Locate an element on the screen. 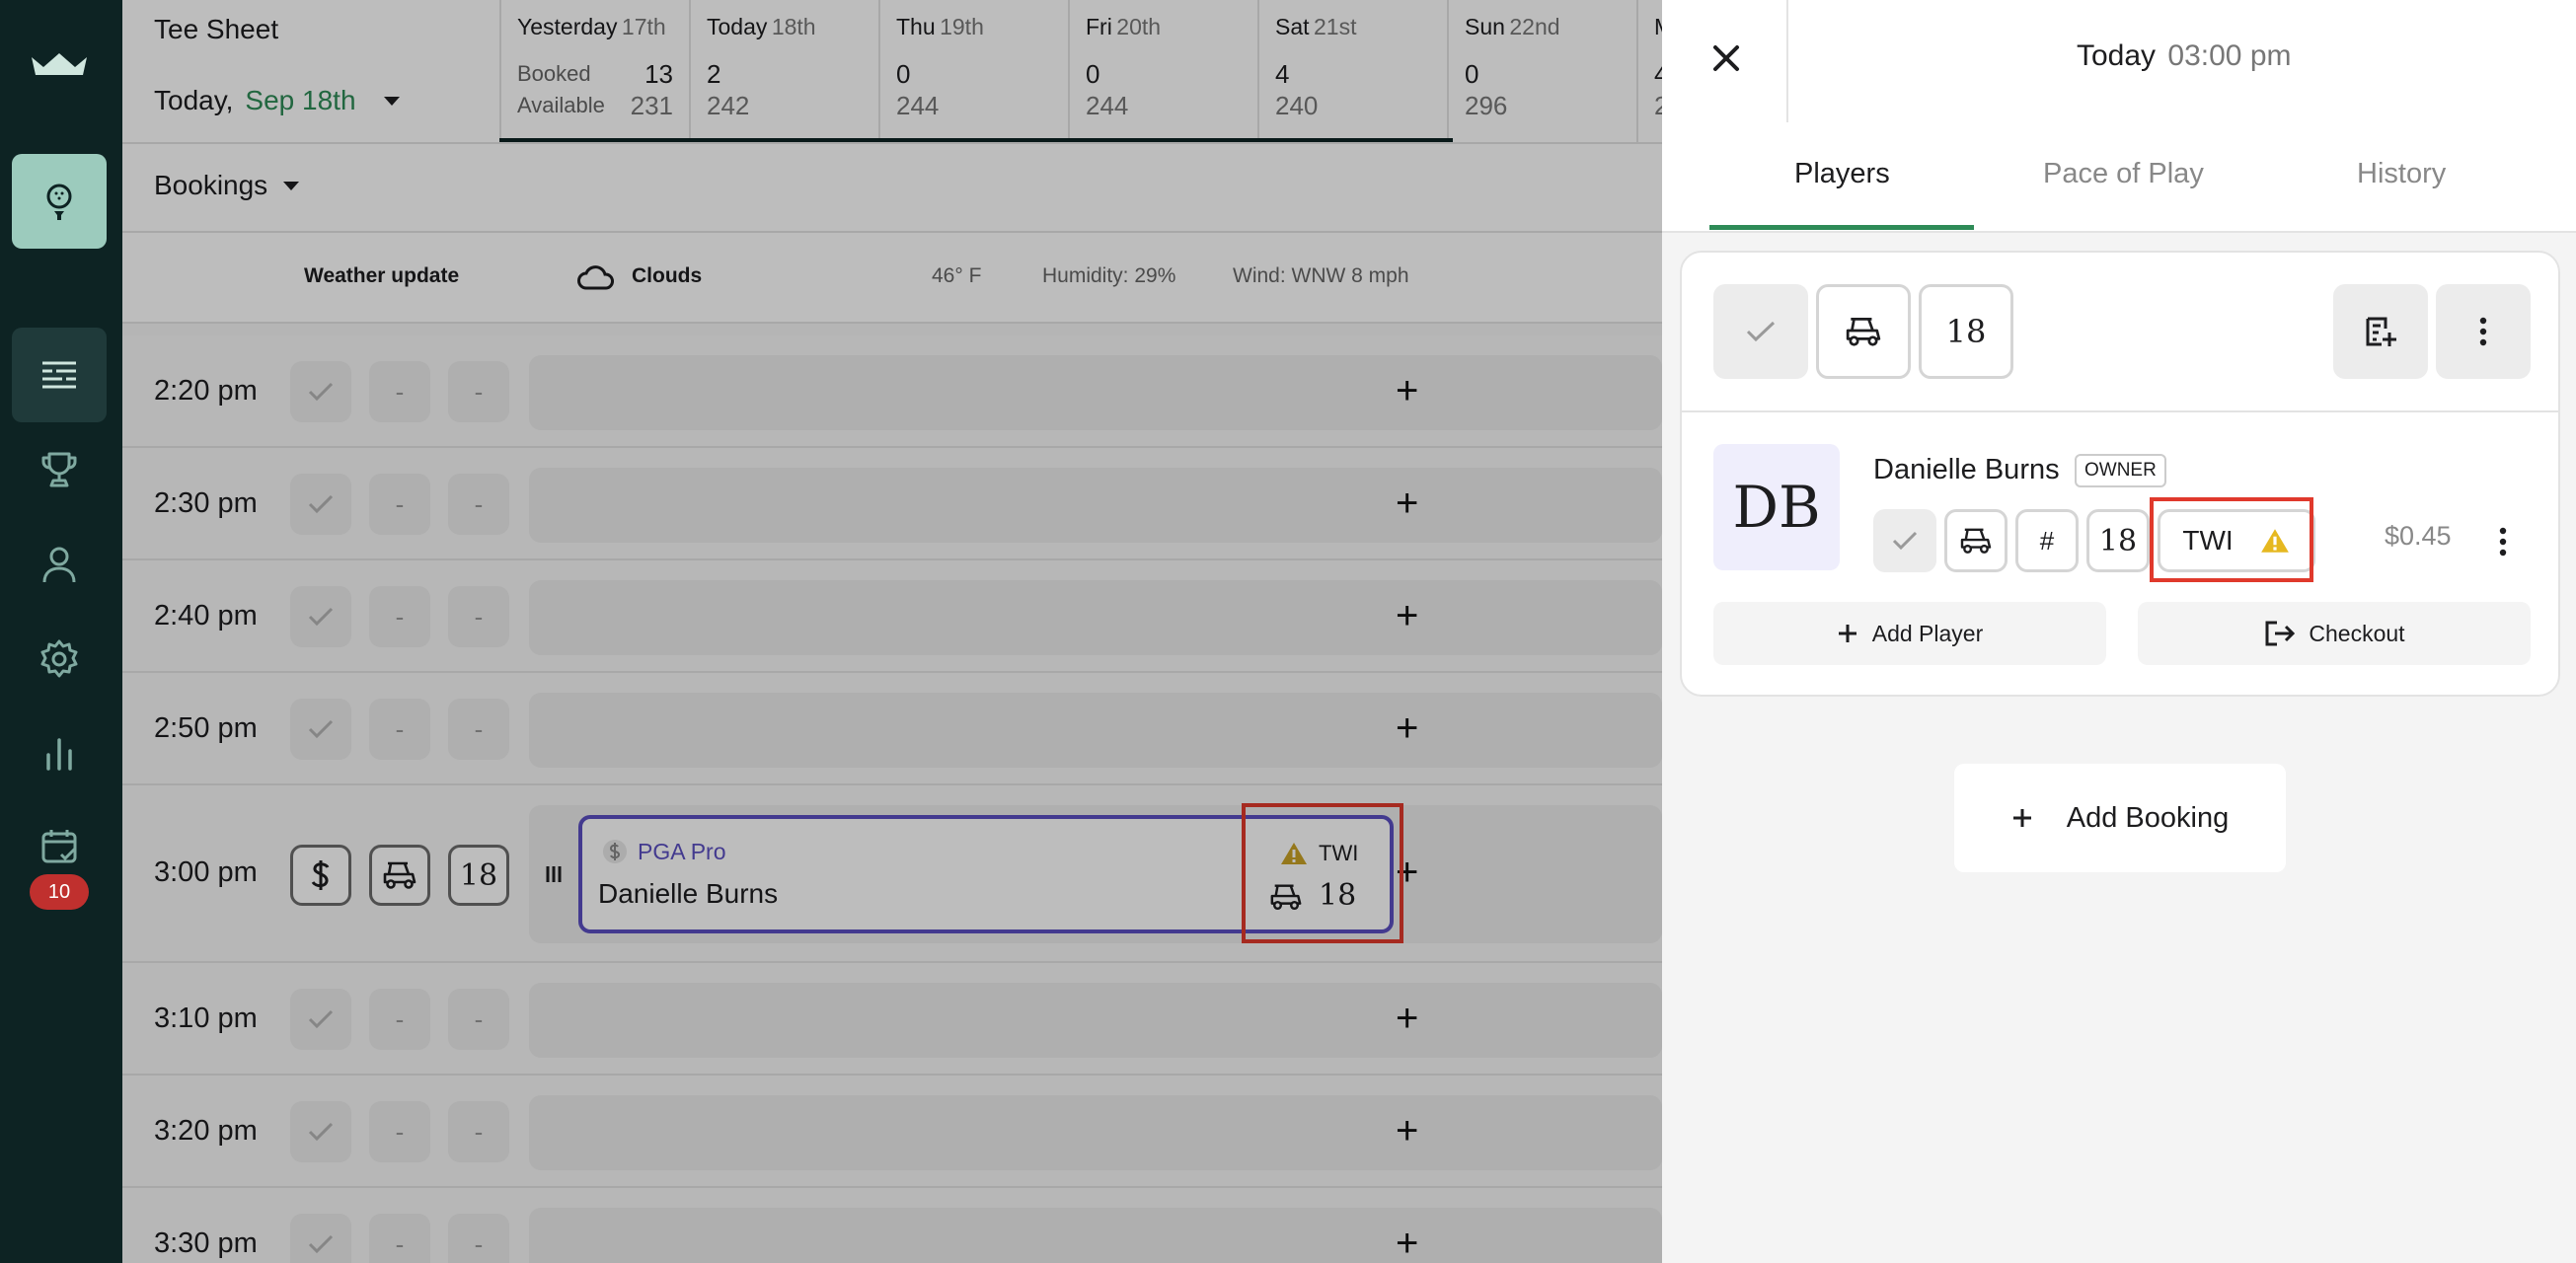 The height and width of the screenshot is (1263, 2576). owner-badge: OWNER is located at coordinates (2120, 470).